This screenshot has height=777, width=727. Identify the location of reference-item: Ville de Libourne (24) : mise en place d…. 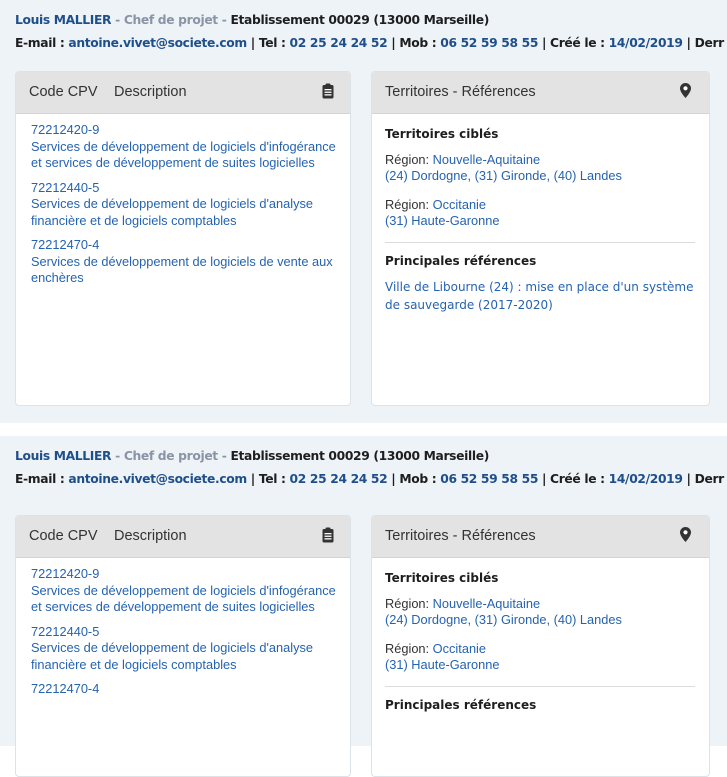
(540, 296).